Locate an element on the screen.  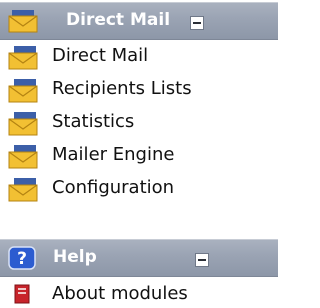
menu-item-recipients-lists: Recipients Lists is located at coordinates (139, 89).